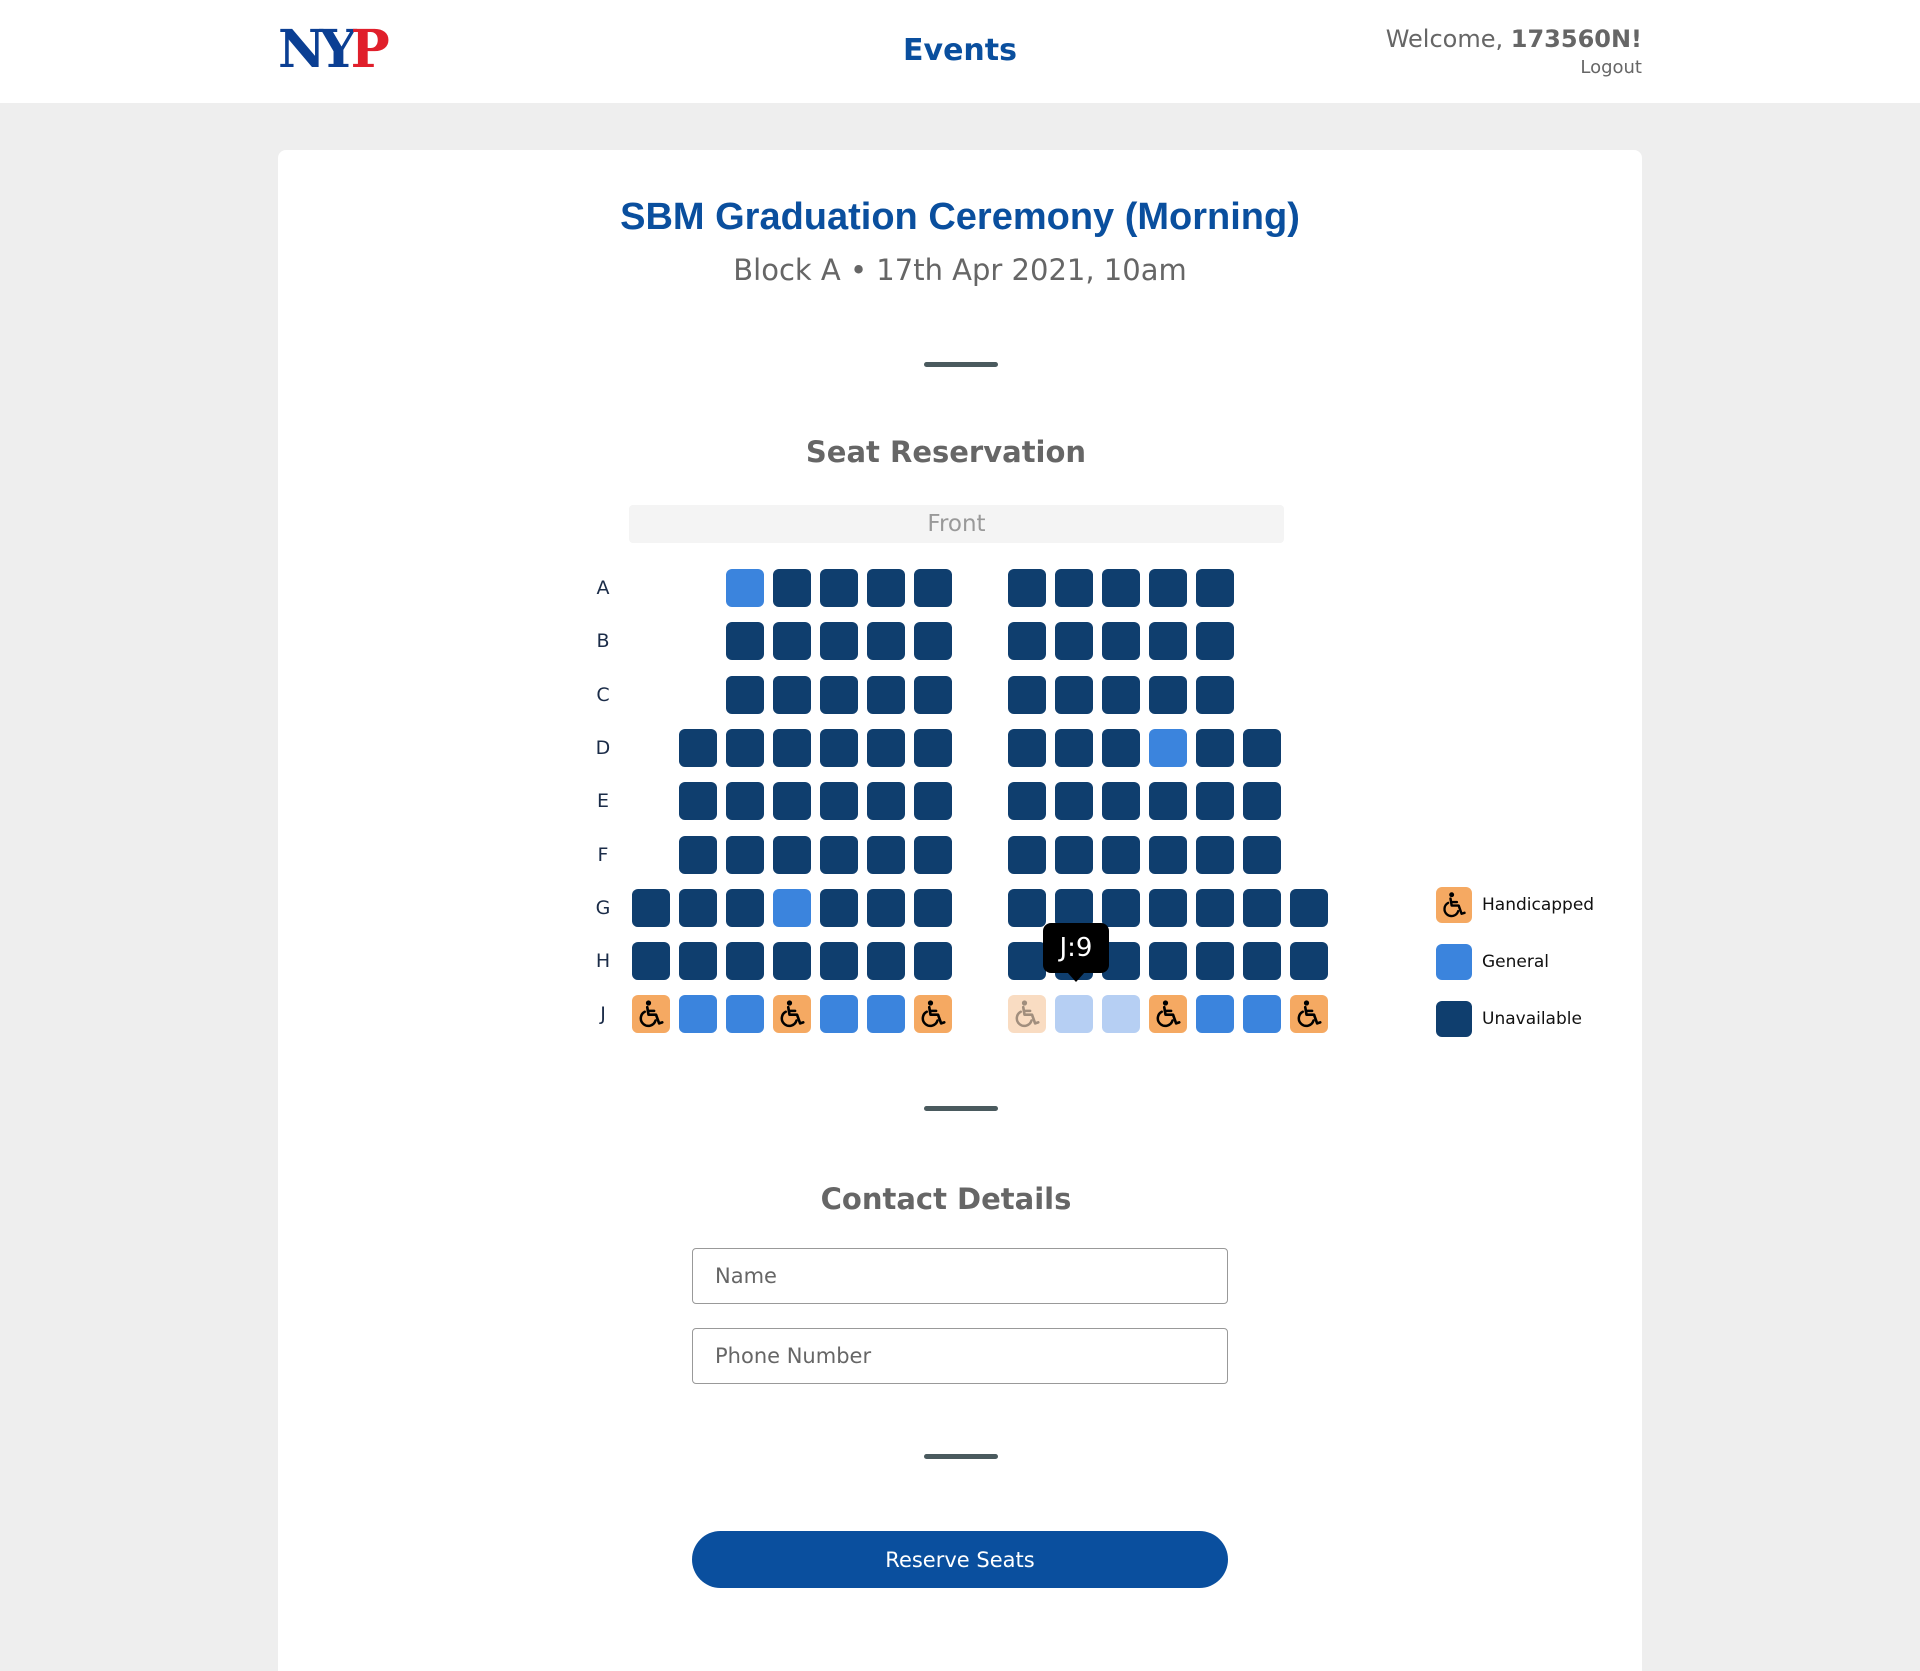 The width and height of the screenshot is (1920, 1671). What do you see at coordinates (1448, 39) in the screenshot?
I see `welcome-prefix: Welcome,` at bounding box center [1448, 39].